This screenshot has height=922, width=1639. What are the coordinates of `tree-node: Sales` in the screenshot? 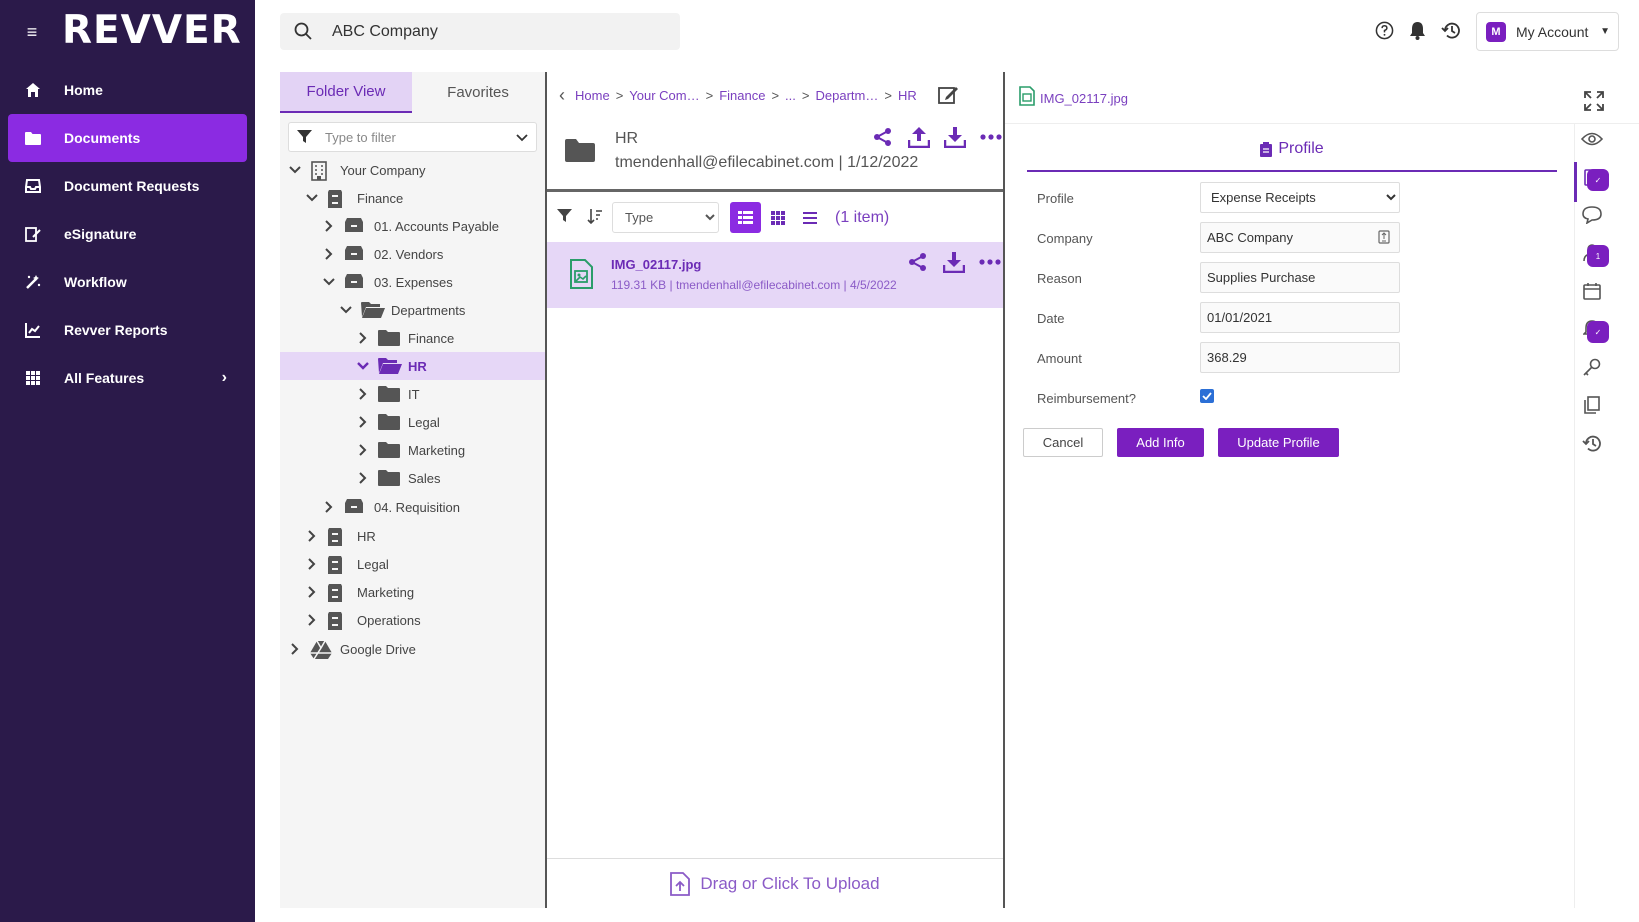 It's located at (412, 478).